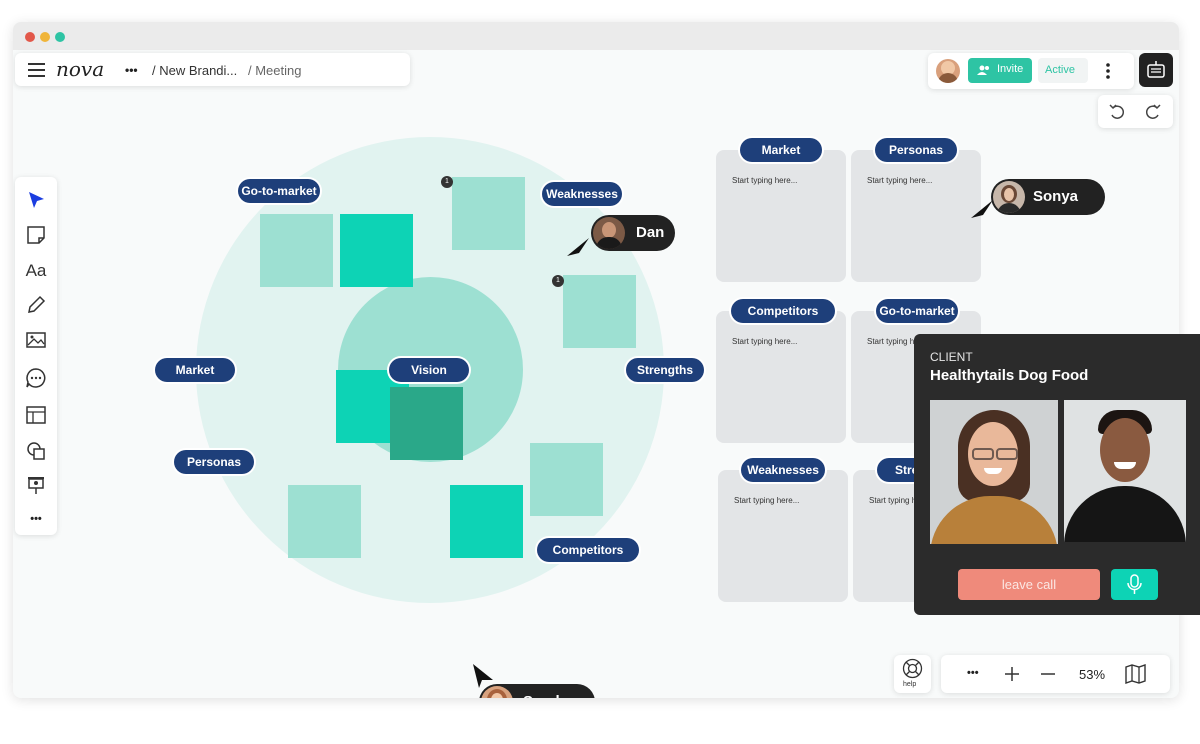 The width and height of the screenshot is (1200, 744). I want to click on more-tools: •••, so click(36, 519).